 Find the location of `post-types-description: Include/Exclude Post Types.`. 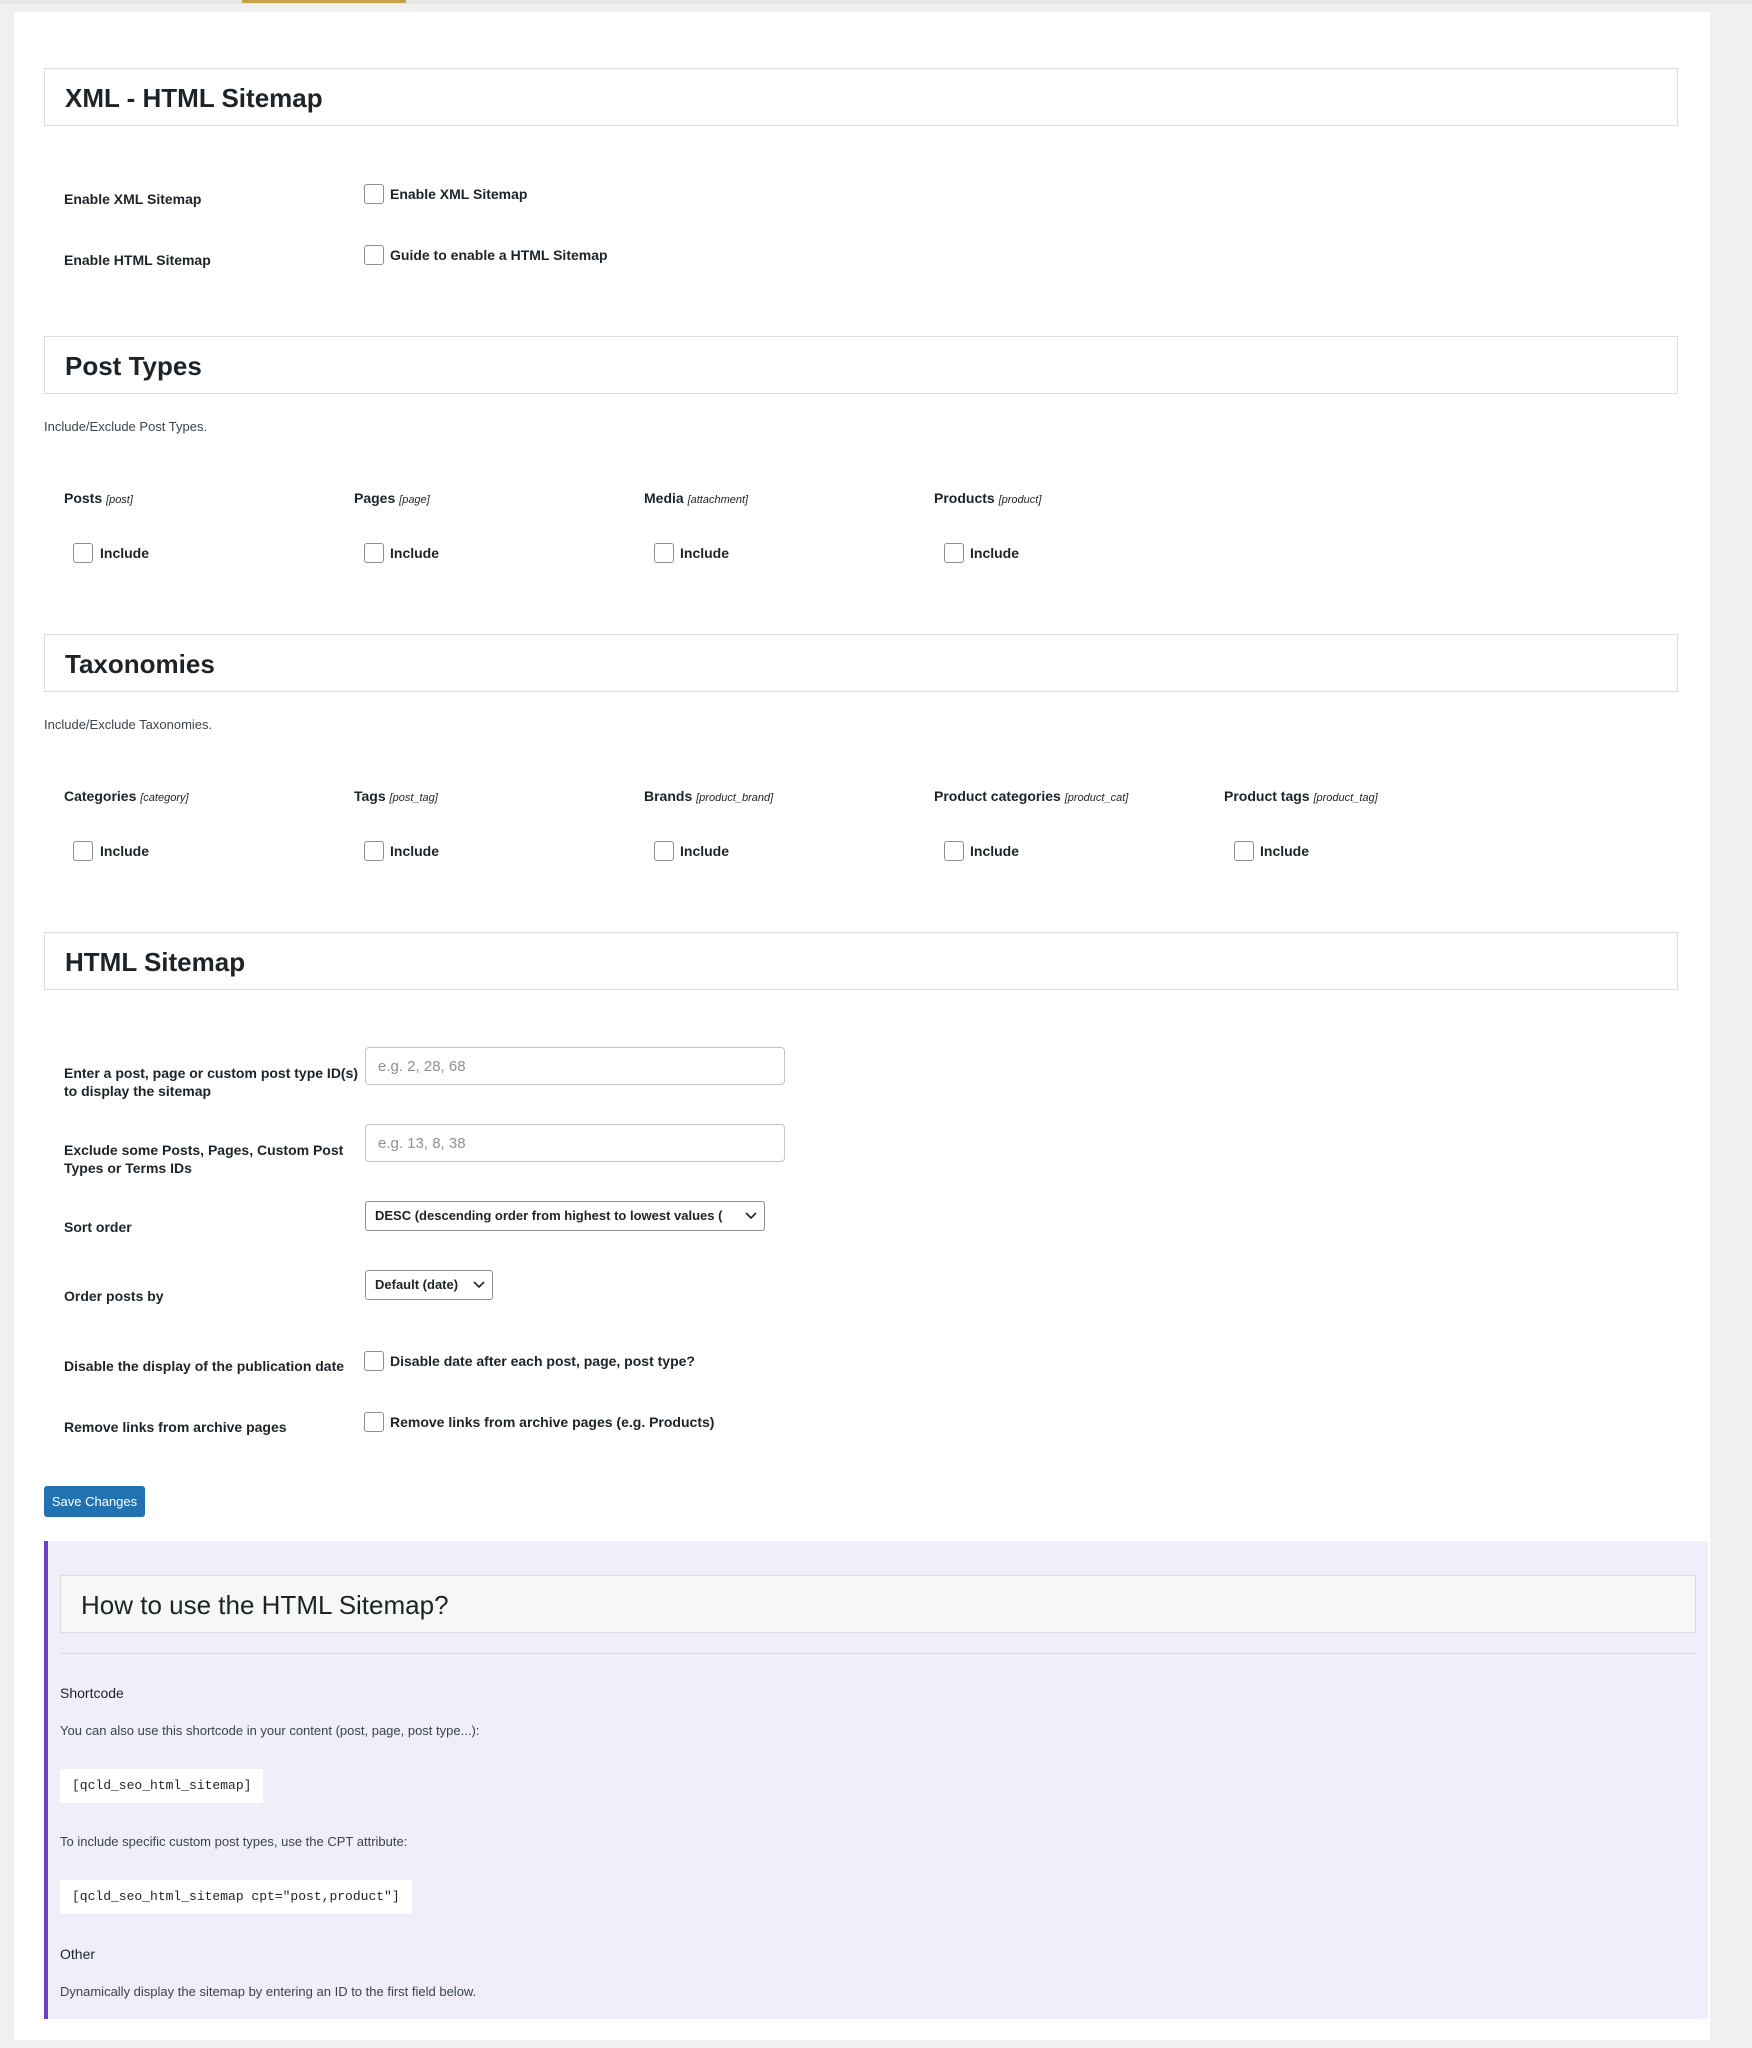

post-types-description: Include/Exclude Post Types. is located at coordinates (126, 426).